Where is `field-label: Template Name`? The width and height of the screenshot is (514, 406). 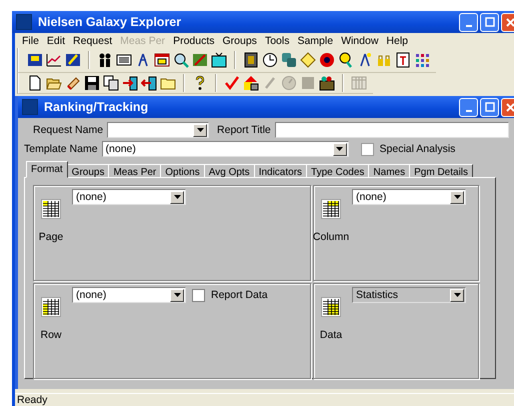
field-label: Template Name is located at coordinates (61, 149).